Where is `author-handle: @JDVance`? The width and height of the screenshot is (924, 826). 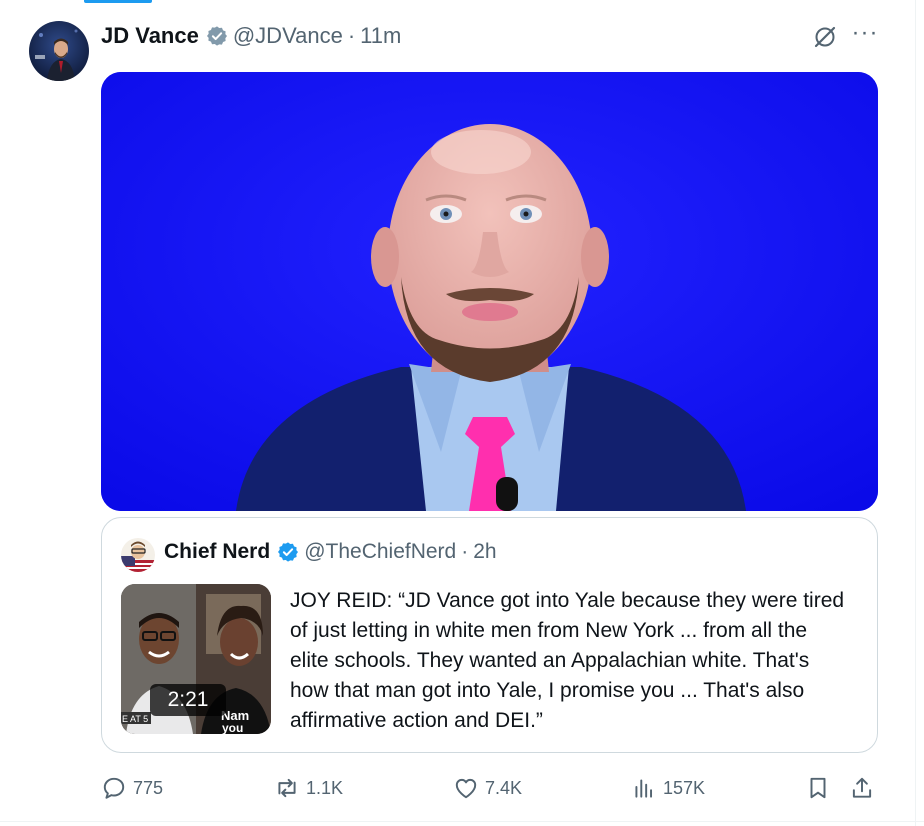 author-handle: @JDVance is located at coordinates (288, 36).